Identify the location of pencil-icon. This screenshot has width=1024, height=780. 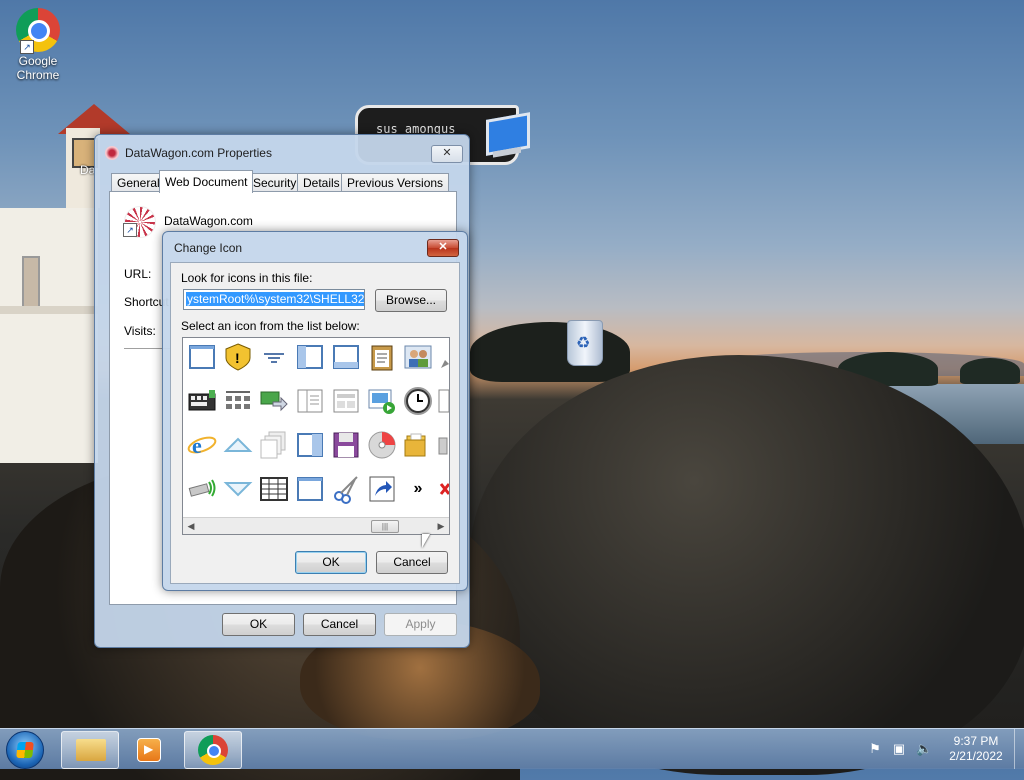
(442, 357).